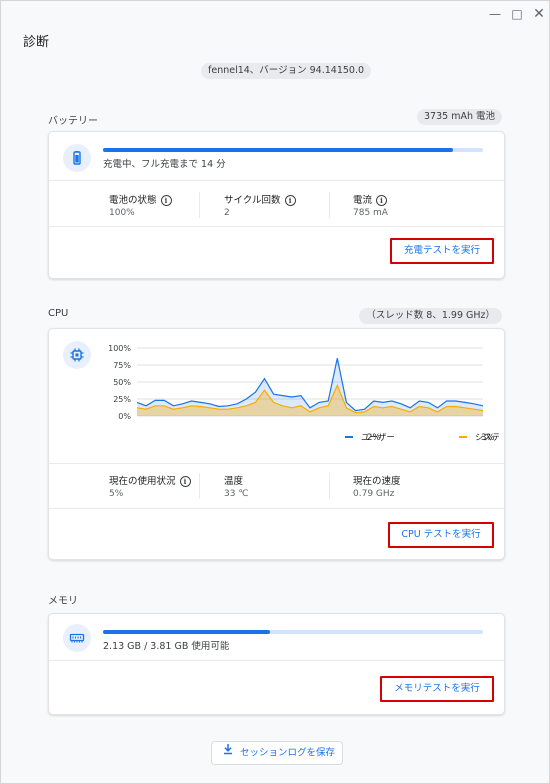 The height and width of the screenshot is (784, 550). Describe the element at coordinates (374, 438) in the screenshot. I see `legend-value: 2%` at that location.